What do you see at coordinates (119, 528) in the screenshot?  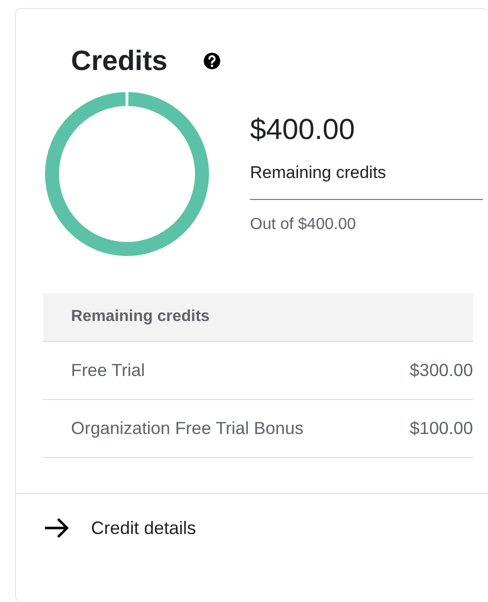 I see `credit-details-link: Credit details` at bounding box center [119, 528].